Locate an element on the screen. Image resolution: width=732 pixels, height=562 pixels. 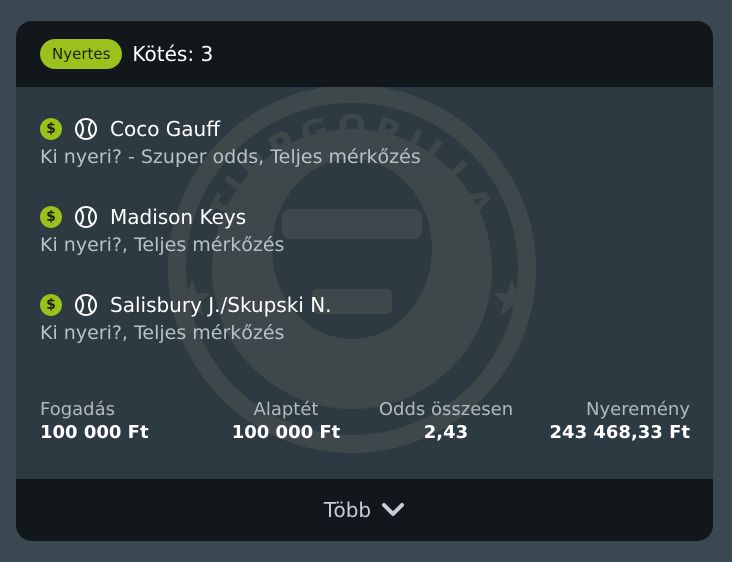
stat-label: Alaptét is located at coordinates (286, 409).